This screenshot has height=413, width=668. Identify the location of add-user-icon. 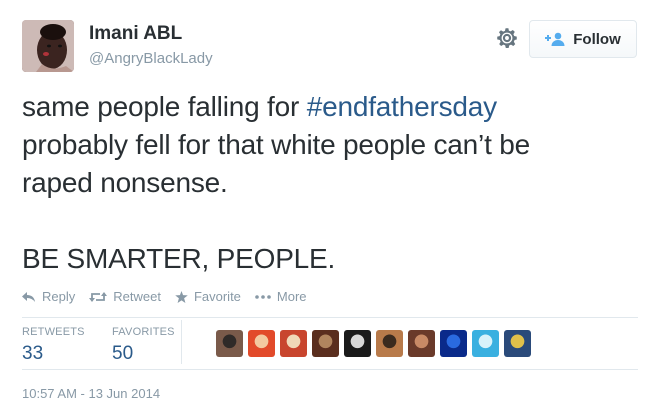
(555, 39).